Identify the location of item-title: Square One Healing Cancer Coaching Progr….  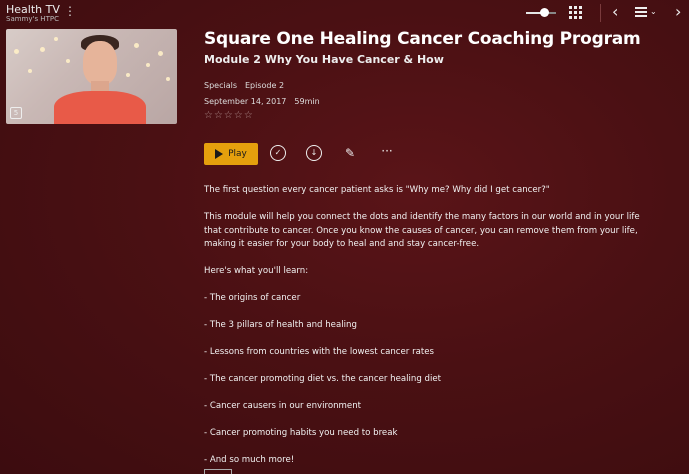
(422, 39).